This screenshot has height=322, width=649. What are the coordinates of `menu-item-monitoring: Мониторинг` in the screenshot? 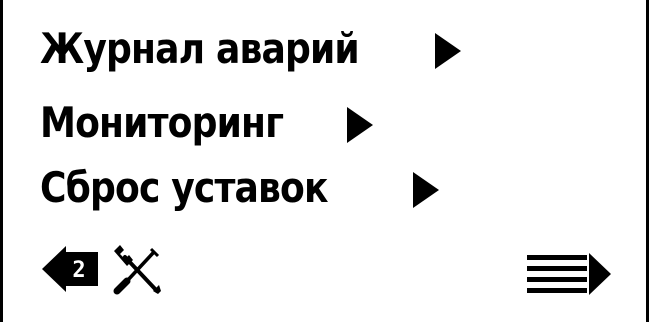 It's located at (206, 122).